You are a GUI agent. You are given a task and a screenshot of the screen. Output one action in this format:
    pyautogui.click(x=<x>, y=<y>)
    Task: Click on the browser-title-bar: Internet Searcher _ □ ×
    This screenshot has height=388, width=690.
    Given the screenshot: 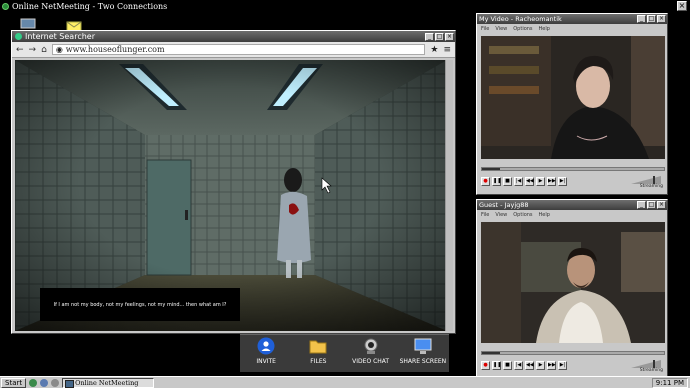 What is the action you would take?
    pyautogui.click(x=233, y=36)
    